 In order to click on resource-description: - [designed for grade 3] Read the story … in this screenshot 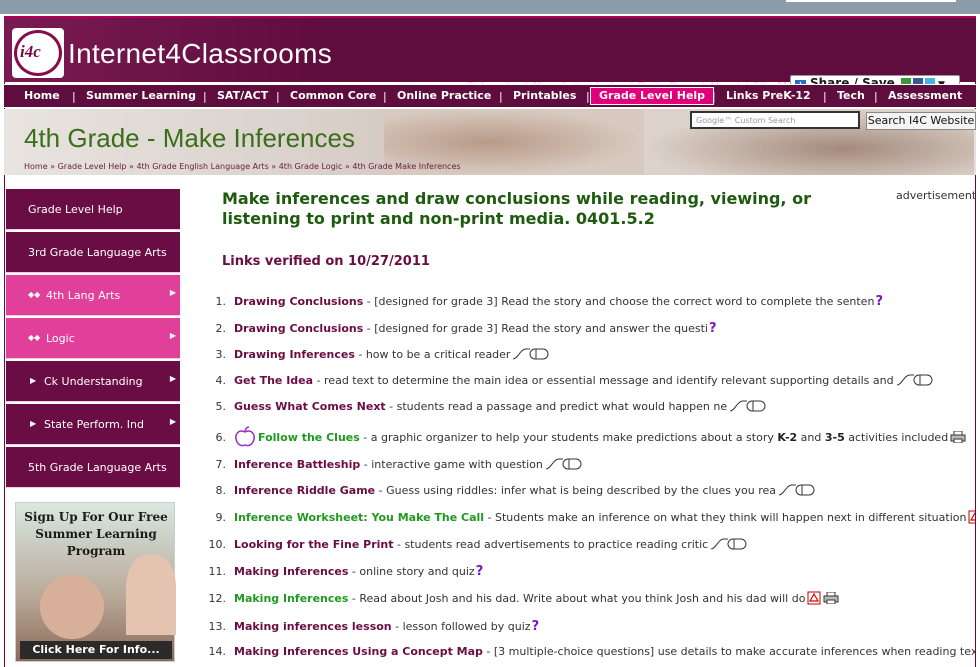, I will do `click(535, 328)`.